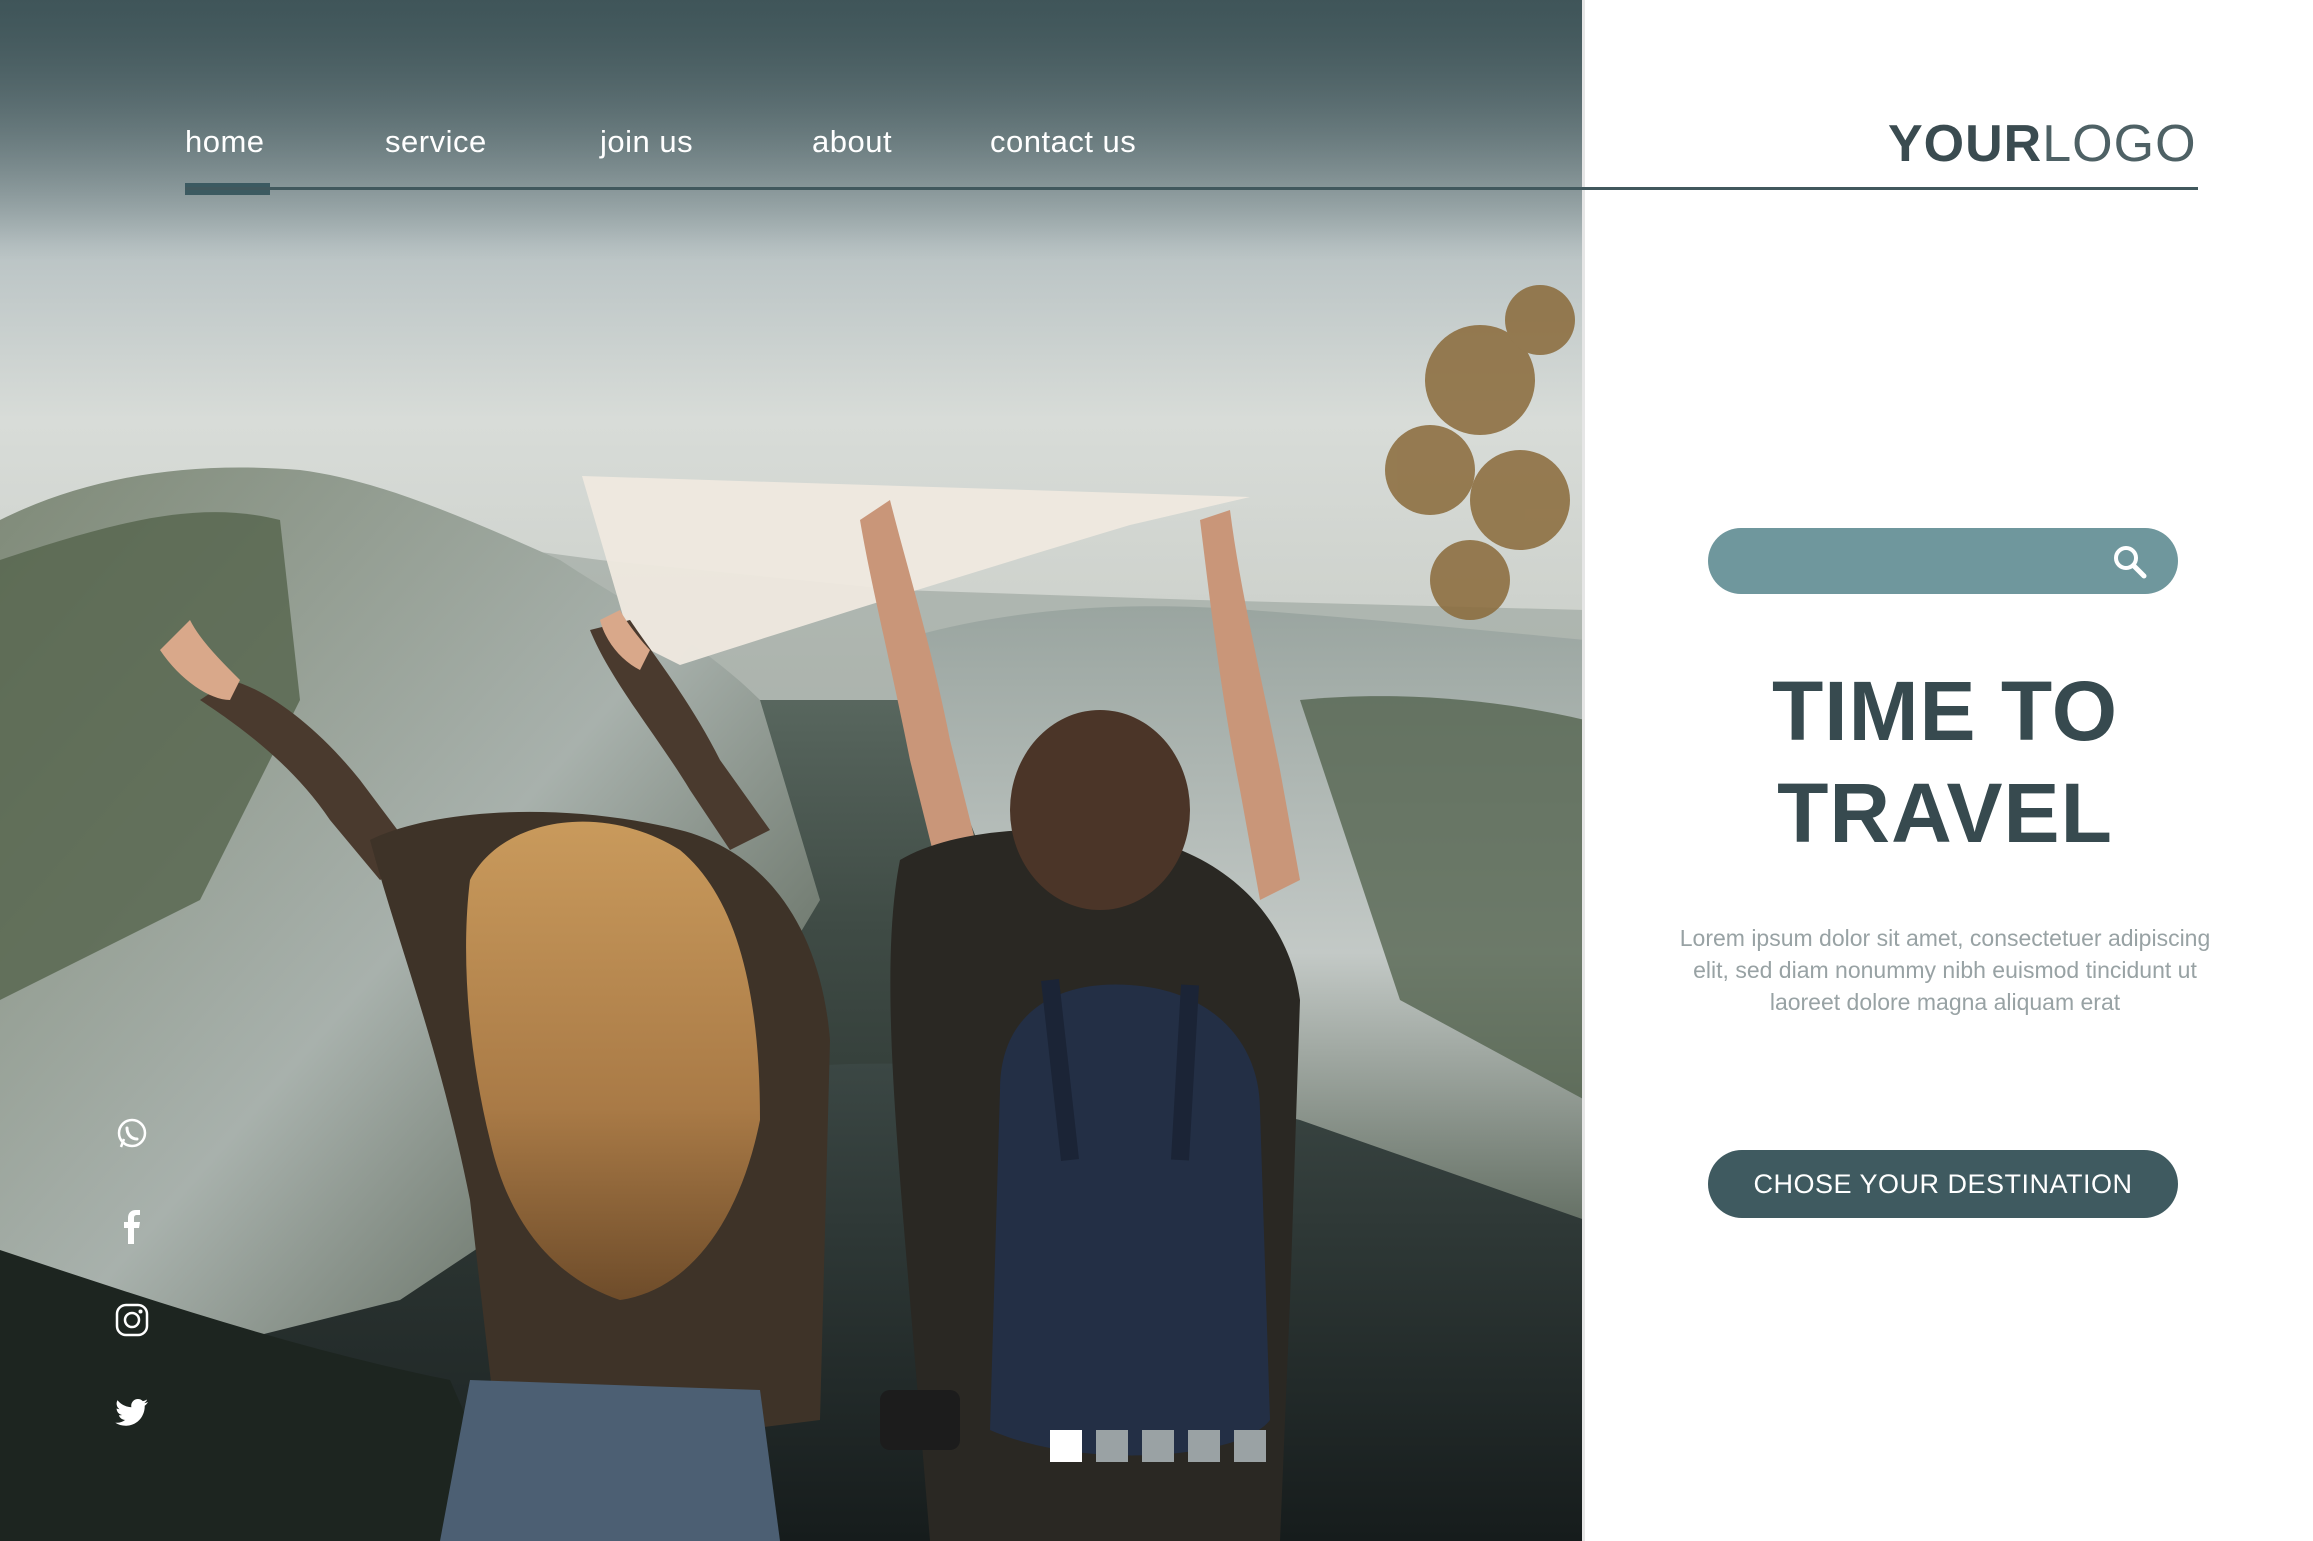  I want to click on slider-pagination, so click(1158, 1446).